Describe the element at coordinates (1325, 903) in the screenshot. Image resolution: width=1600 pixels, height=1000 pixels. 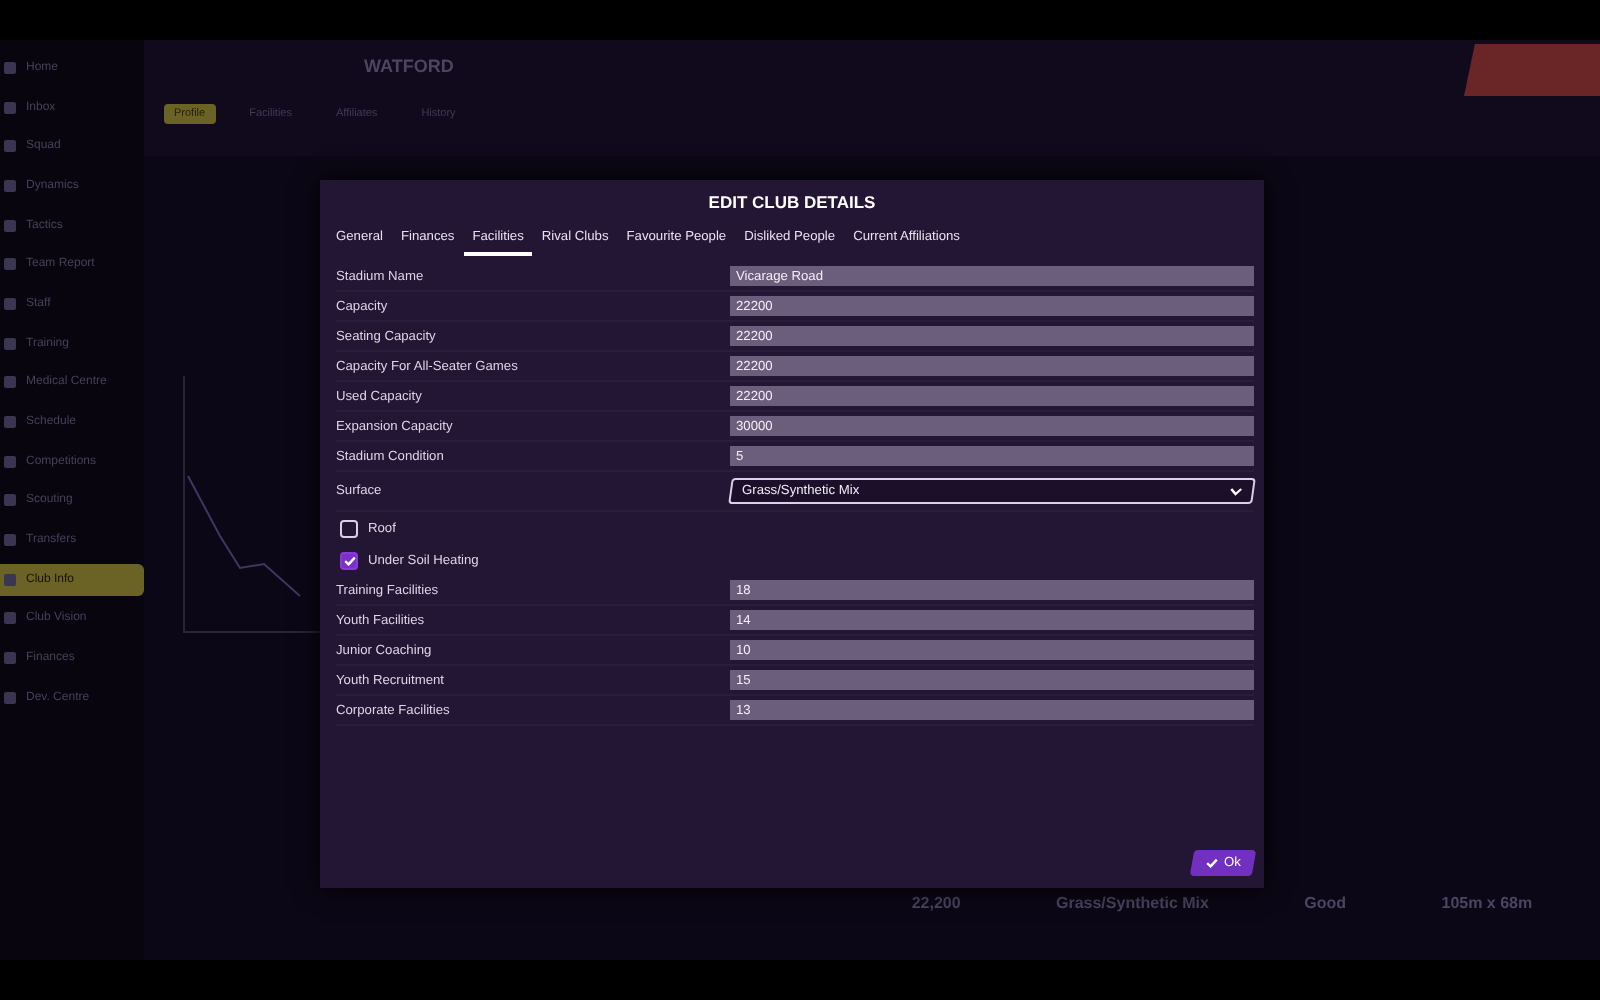
I see `stat-value: Good` at that location.